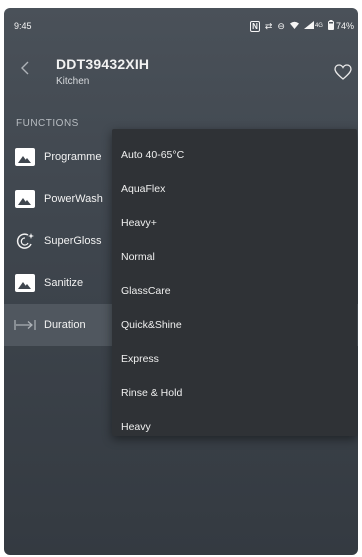 The height and width of the screenshot is (557, 362). Describe the element at coordinates (234, 393) in the screenshot. I see `menu-option-rinse-hold: Rinse & Hold` at that location.